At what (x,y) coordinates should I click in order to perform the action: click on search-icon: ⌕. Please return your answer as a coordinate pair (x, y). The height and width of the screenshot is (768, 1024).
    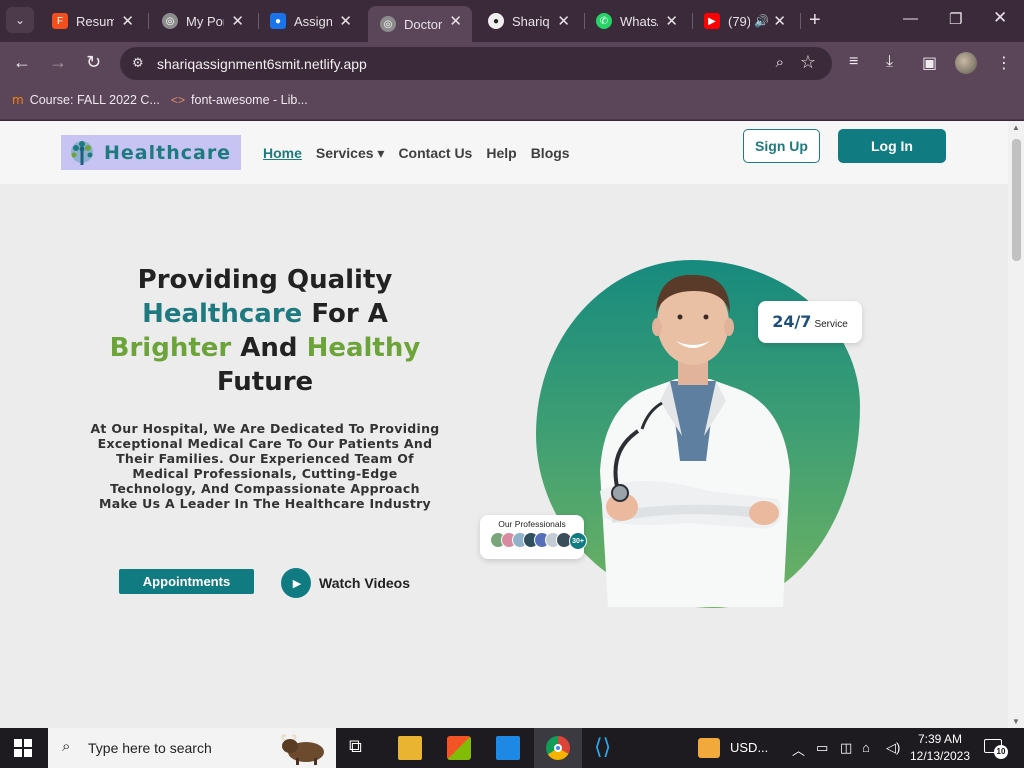
    Looking at the image, I should click on (66, 746).